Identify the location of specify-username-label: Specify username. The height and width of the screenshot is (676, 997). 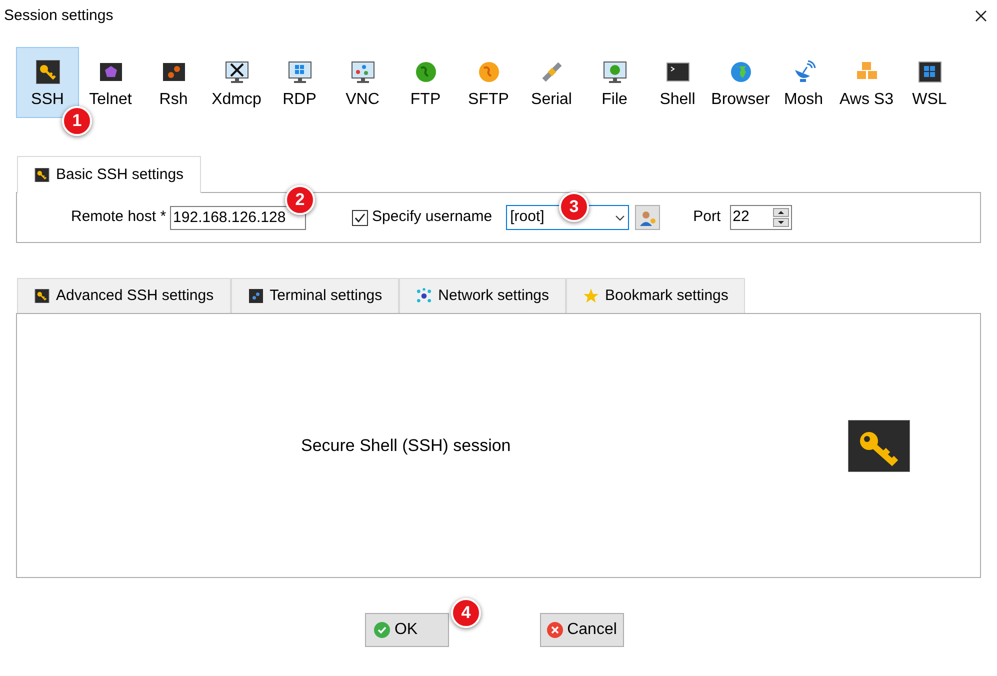
(432, 217).